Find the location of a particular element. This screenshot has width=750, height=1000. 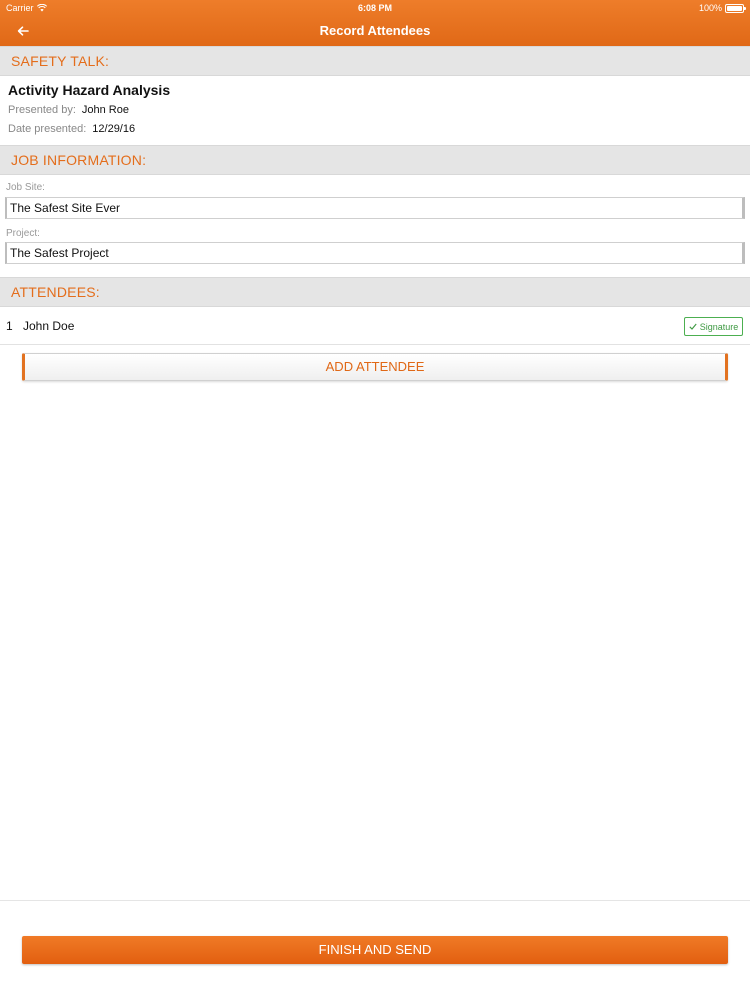

date-presented-value: 12/29/16 is located at coordinates (114, 129).